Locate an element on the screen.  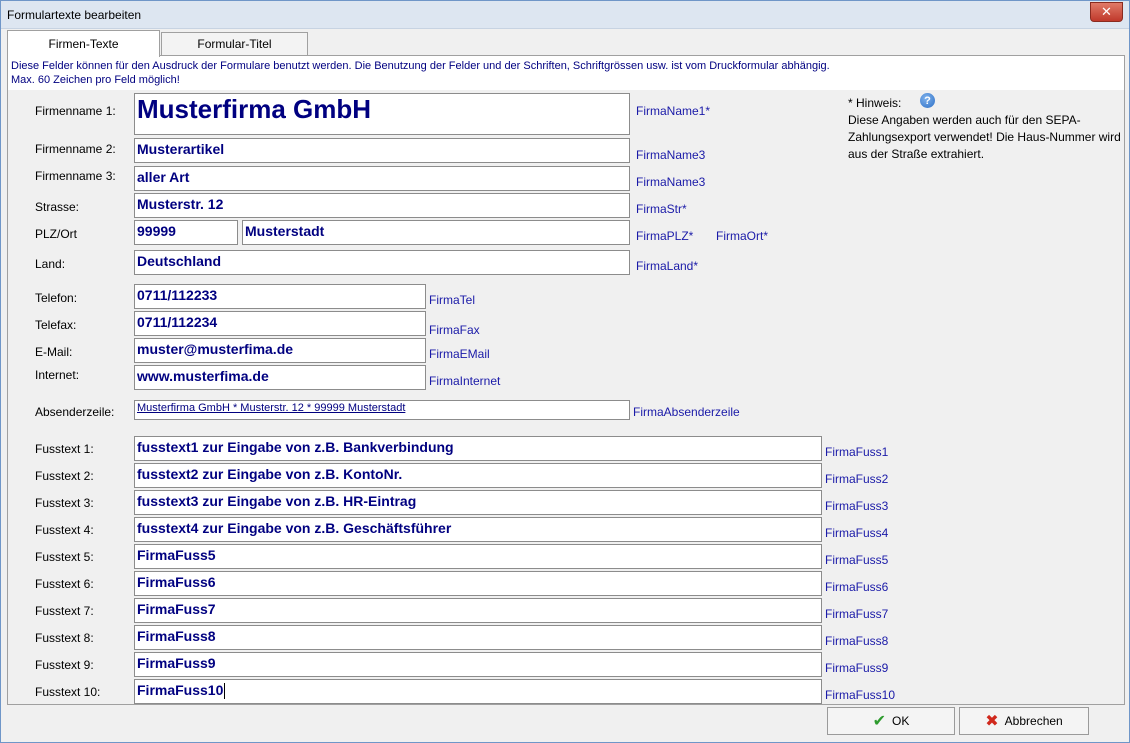
close-button: ✕ is located at coordinates (1106, 12).